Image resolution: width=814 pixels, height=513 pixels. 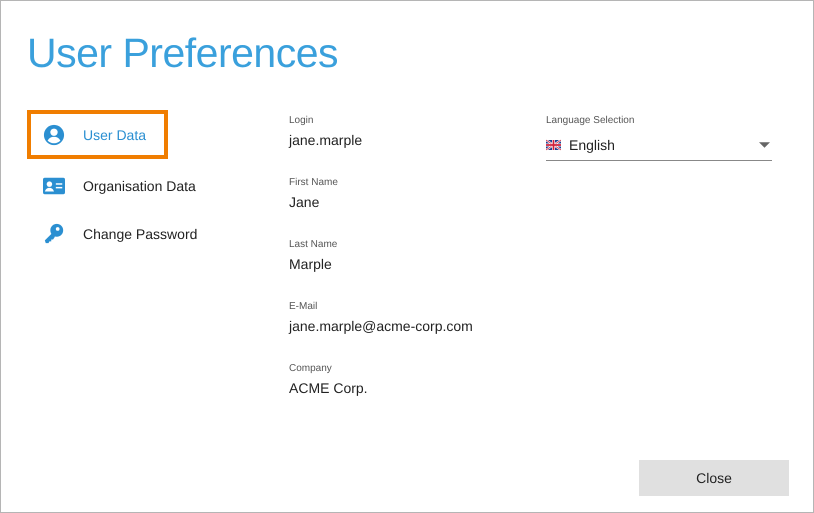 What do you see at coordinates (311, 368) in the screenshot?
I see `field-label: Company` at bounding box center [311, 368].